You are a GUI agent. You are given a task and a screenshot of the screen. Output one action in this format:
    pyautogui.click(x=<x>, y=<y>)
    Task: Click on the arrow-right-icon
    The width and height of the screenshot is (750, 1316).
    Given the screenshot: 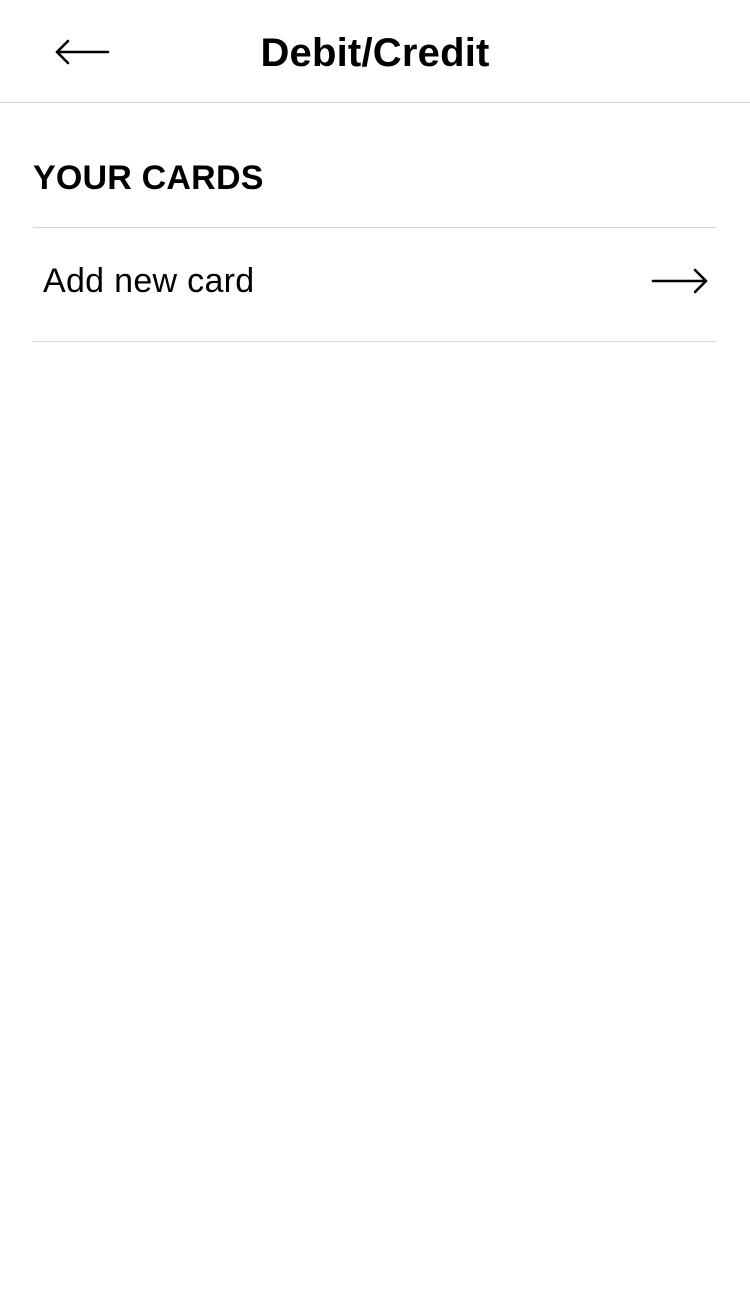 What is the action you would take?
    pyautogui.click(x=680, y=281)
    